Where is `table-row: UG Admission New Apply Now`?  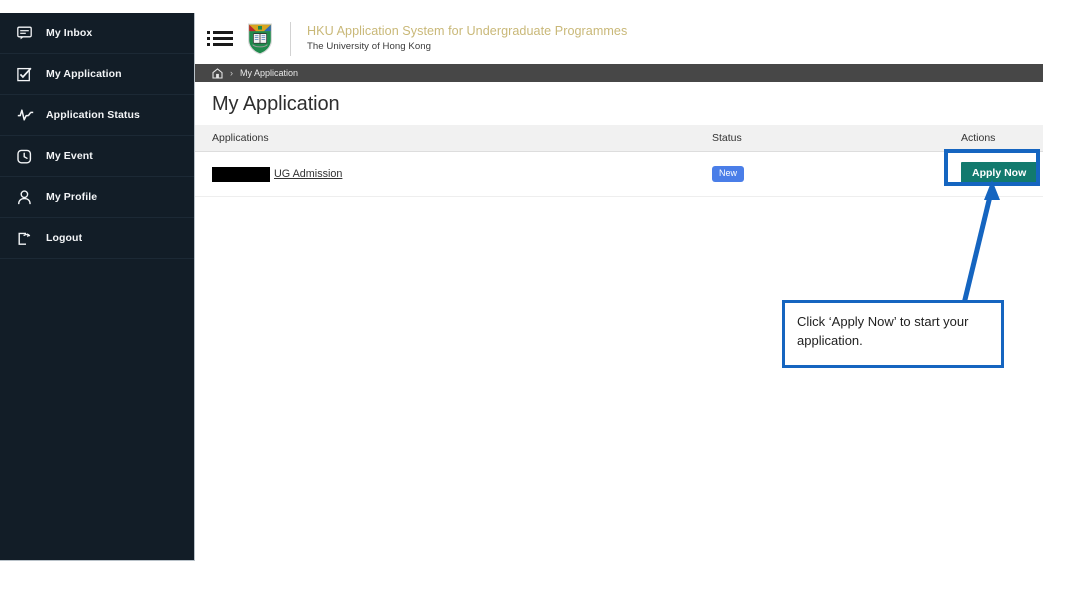
table-row: UG Admission New Apply Now is located at coordinates (619, 174).